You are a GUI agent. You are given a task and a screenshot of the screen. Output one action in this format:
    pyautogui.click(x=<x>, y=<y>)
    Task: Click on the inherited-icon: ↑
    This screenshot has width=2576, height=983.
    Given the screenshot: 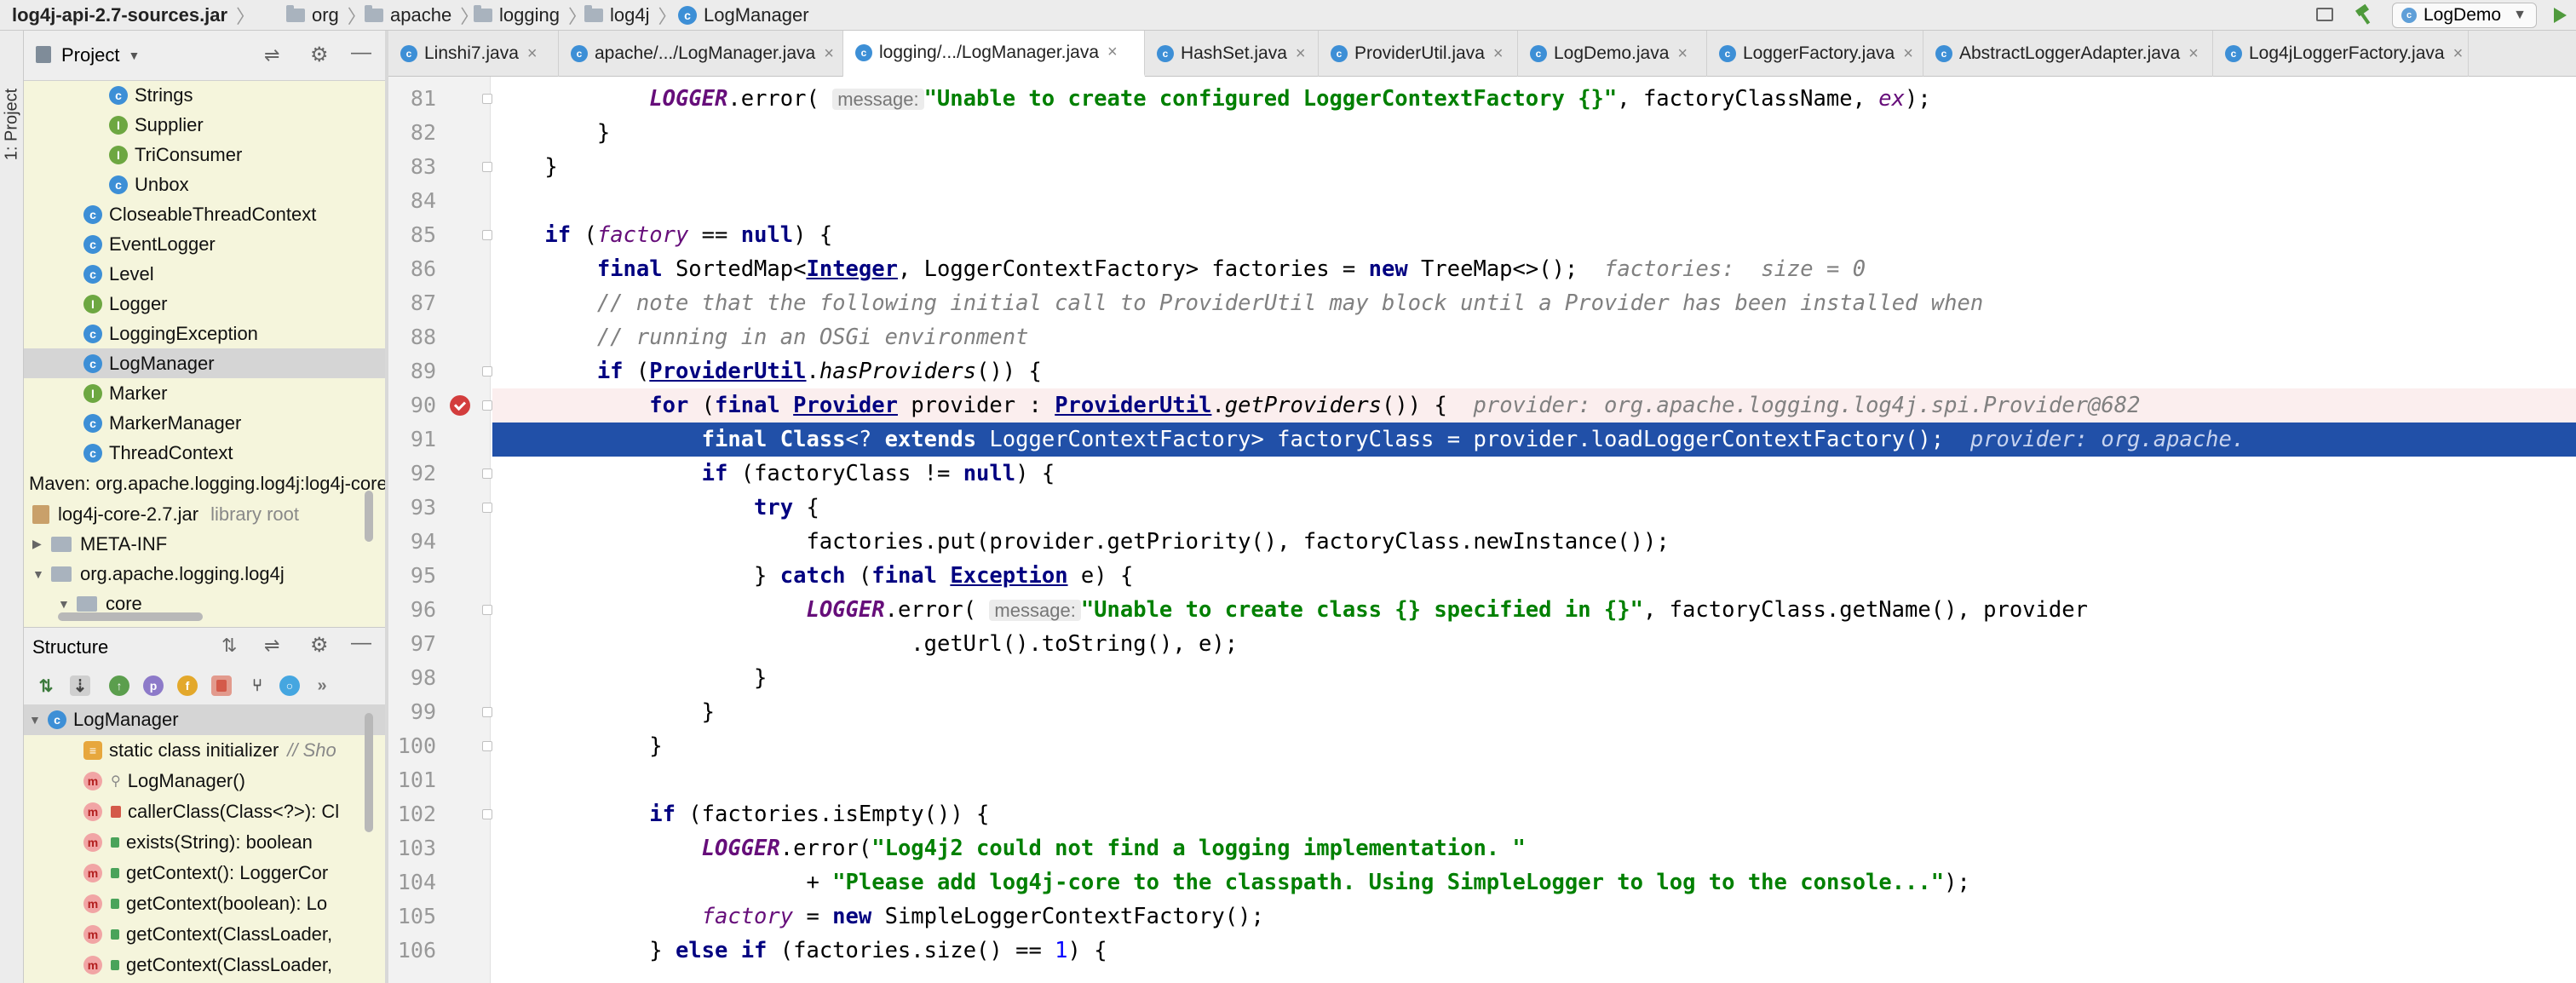 What is the action you would take?
    pyautogui.click(x=119, y=685)
    